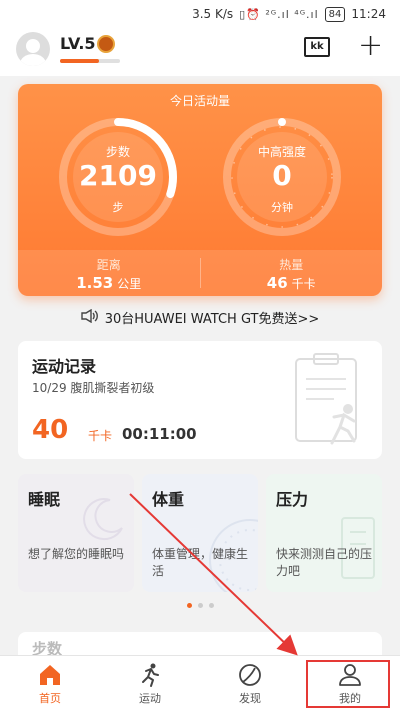 The width and height of the screenshot is (400, 710). What do you see at coordinates (368, 14) in the screenshot?
I see `clock: 11:24` at bounding box center [368, 14].